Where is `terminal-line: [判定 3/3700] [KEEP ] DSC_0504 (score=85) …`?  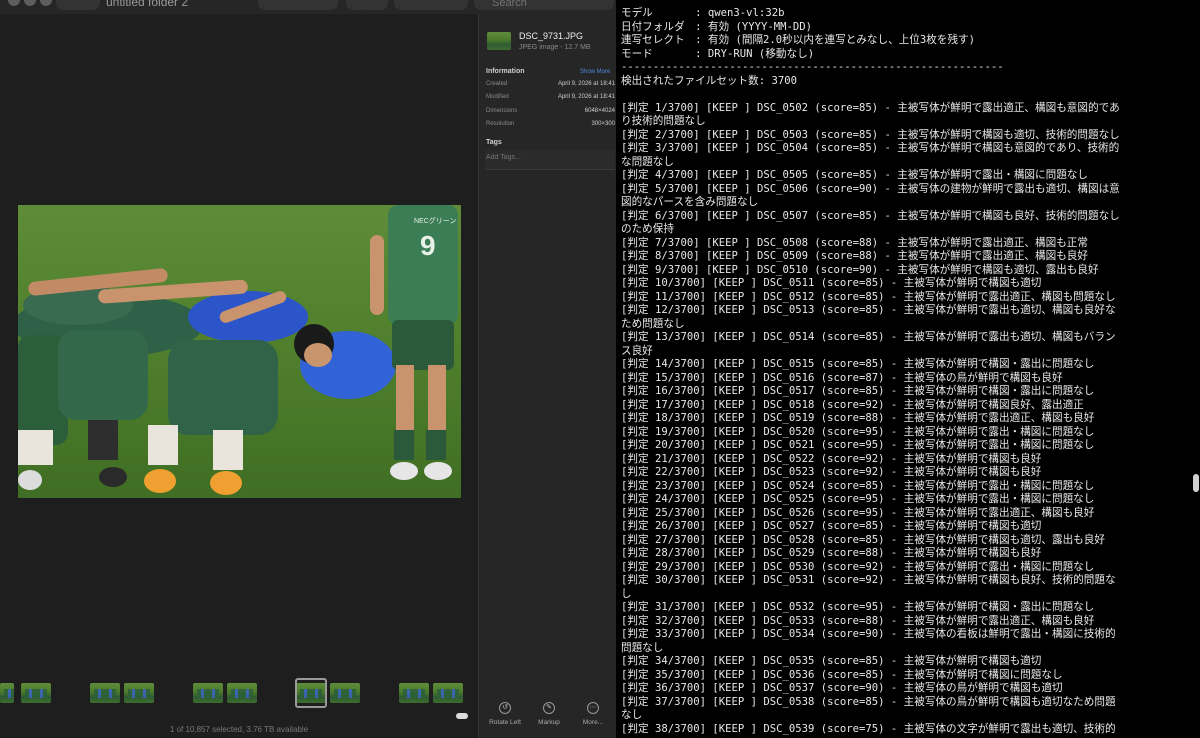 terminal-line: [判定 3/3700] [KEEP ] DSC_0504 (score=85) … is located at coordinates (870, 148).